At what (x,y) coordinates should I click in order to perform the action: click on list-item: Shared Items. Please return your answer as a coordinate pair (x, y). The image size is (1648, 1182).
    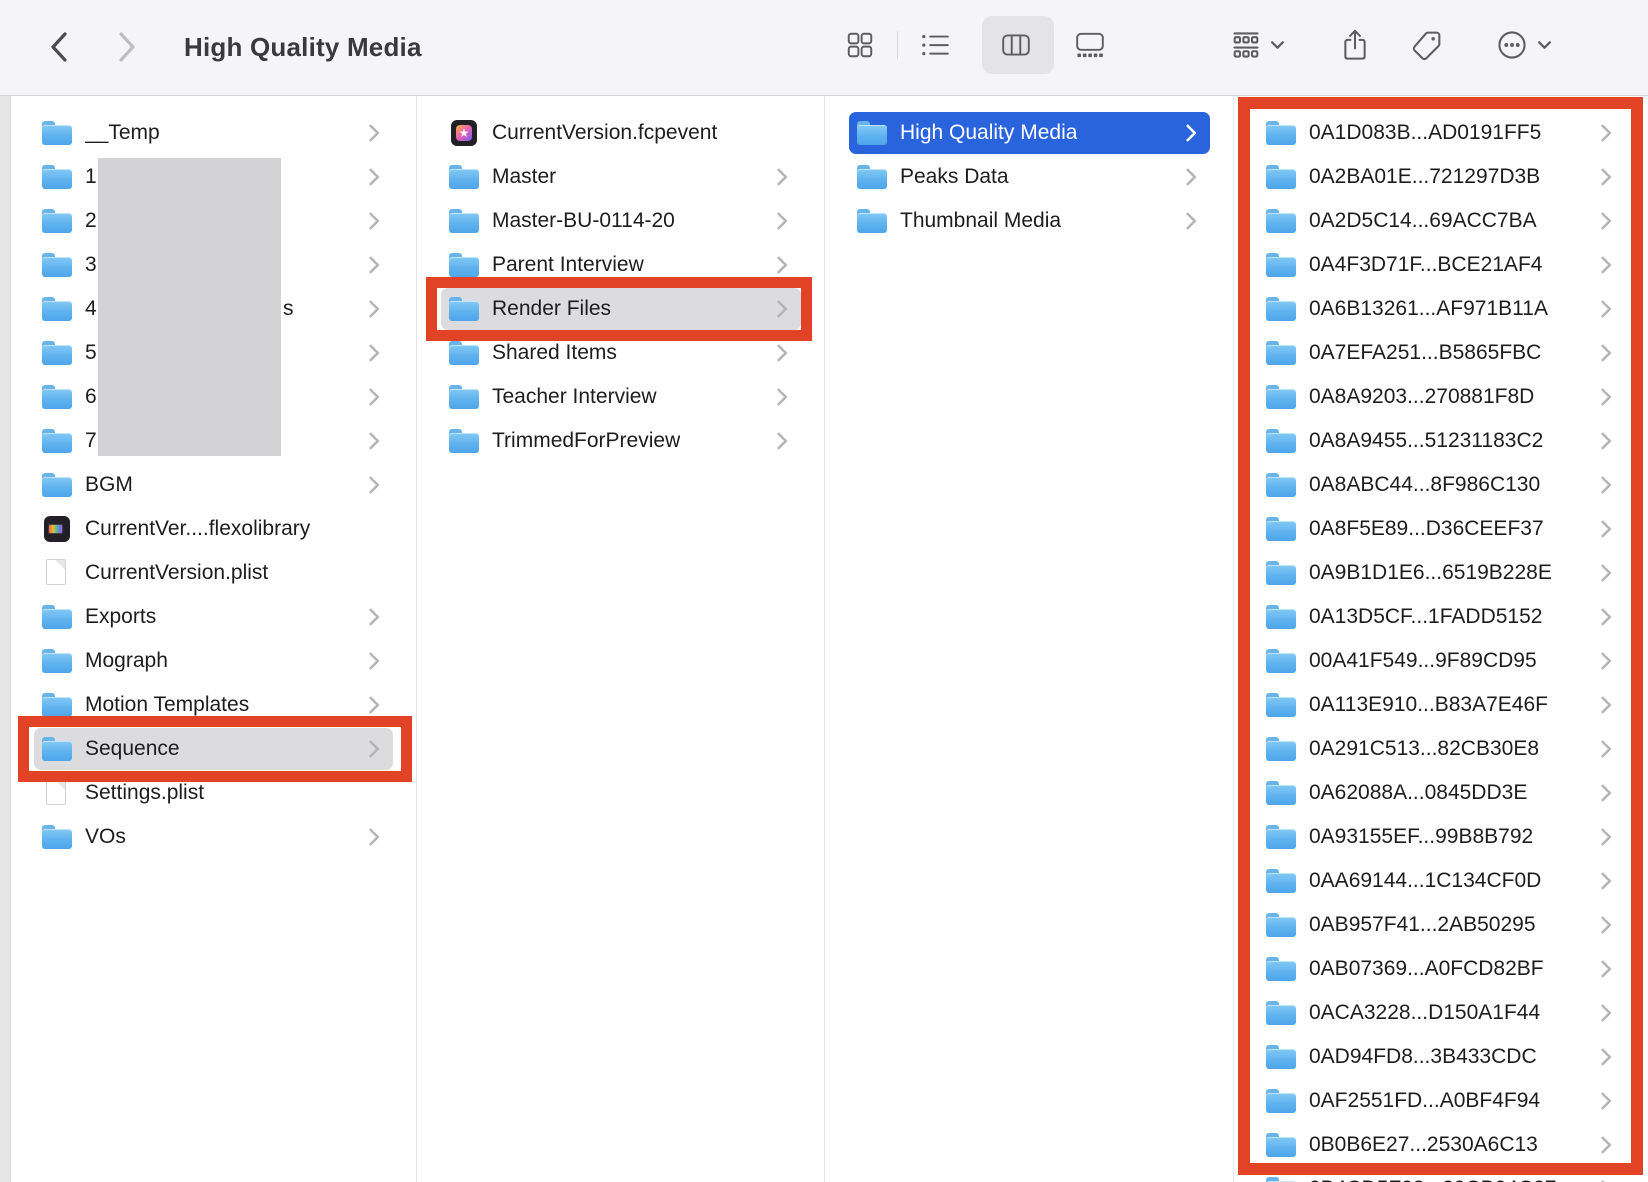
    Looking at the image, I should click on (620, 353).